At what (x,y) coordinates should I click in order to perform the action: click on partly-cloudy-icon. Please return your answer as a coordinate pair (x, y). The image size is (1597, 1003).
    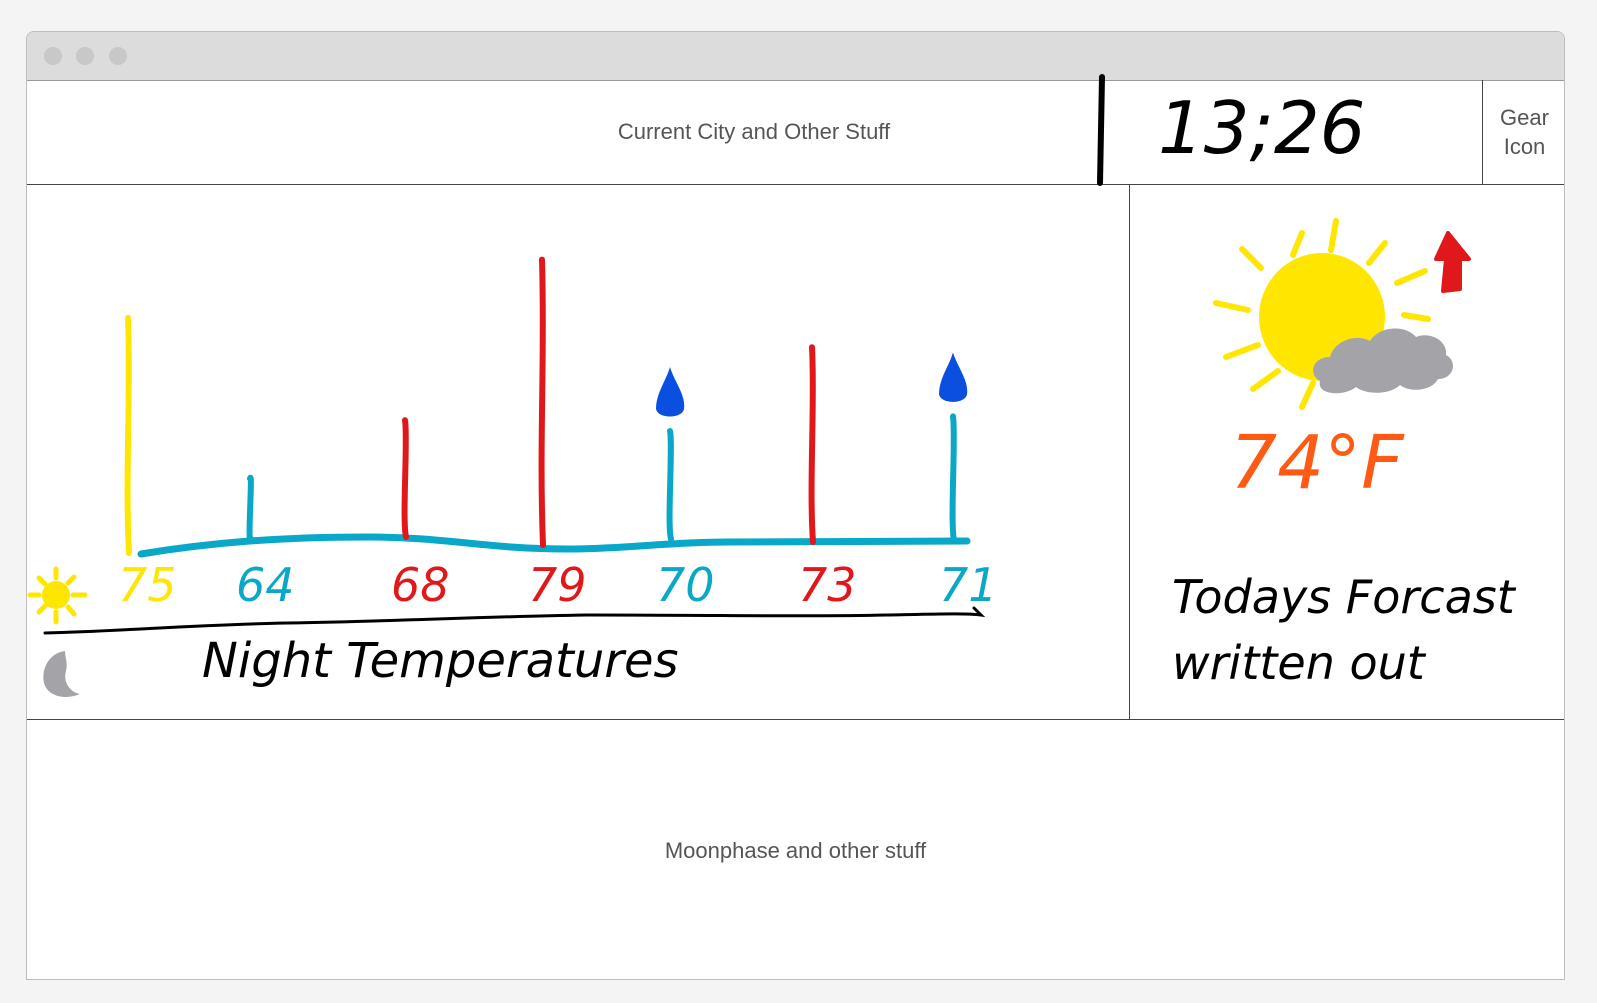
    Looking at the image, I should click on (1333, 314).